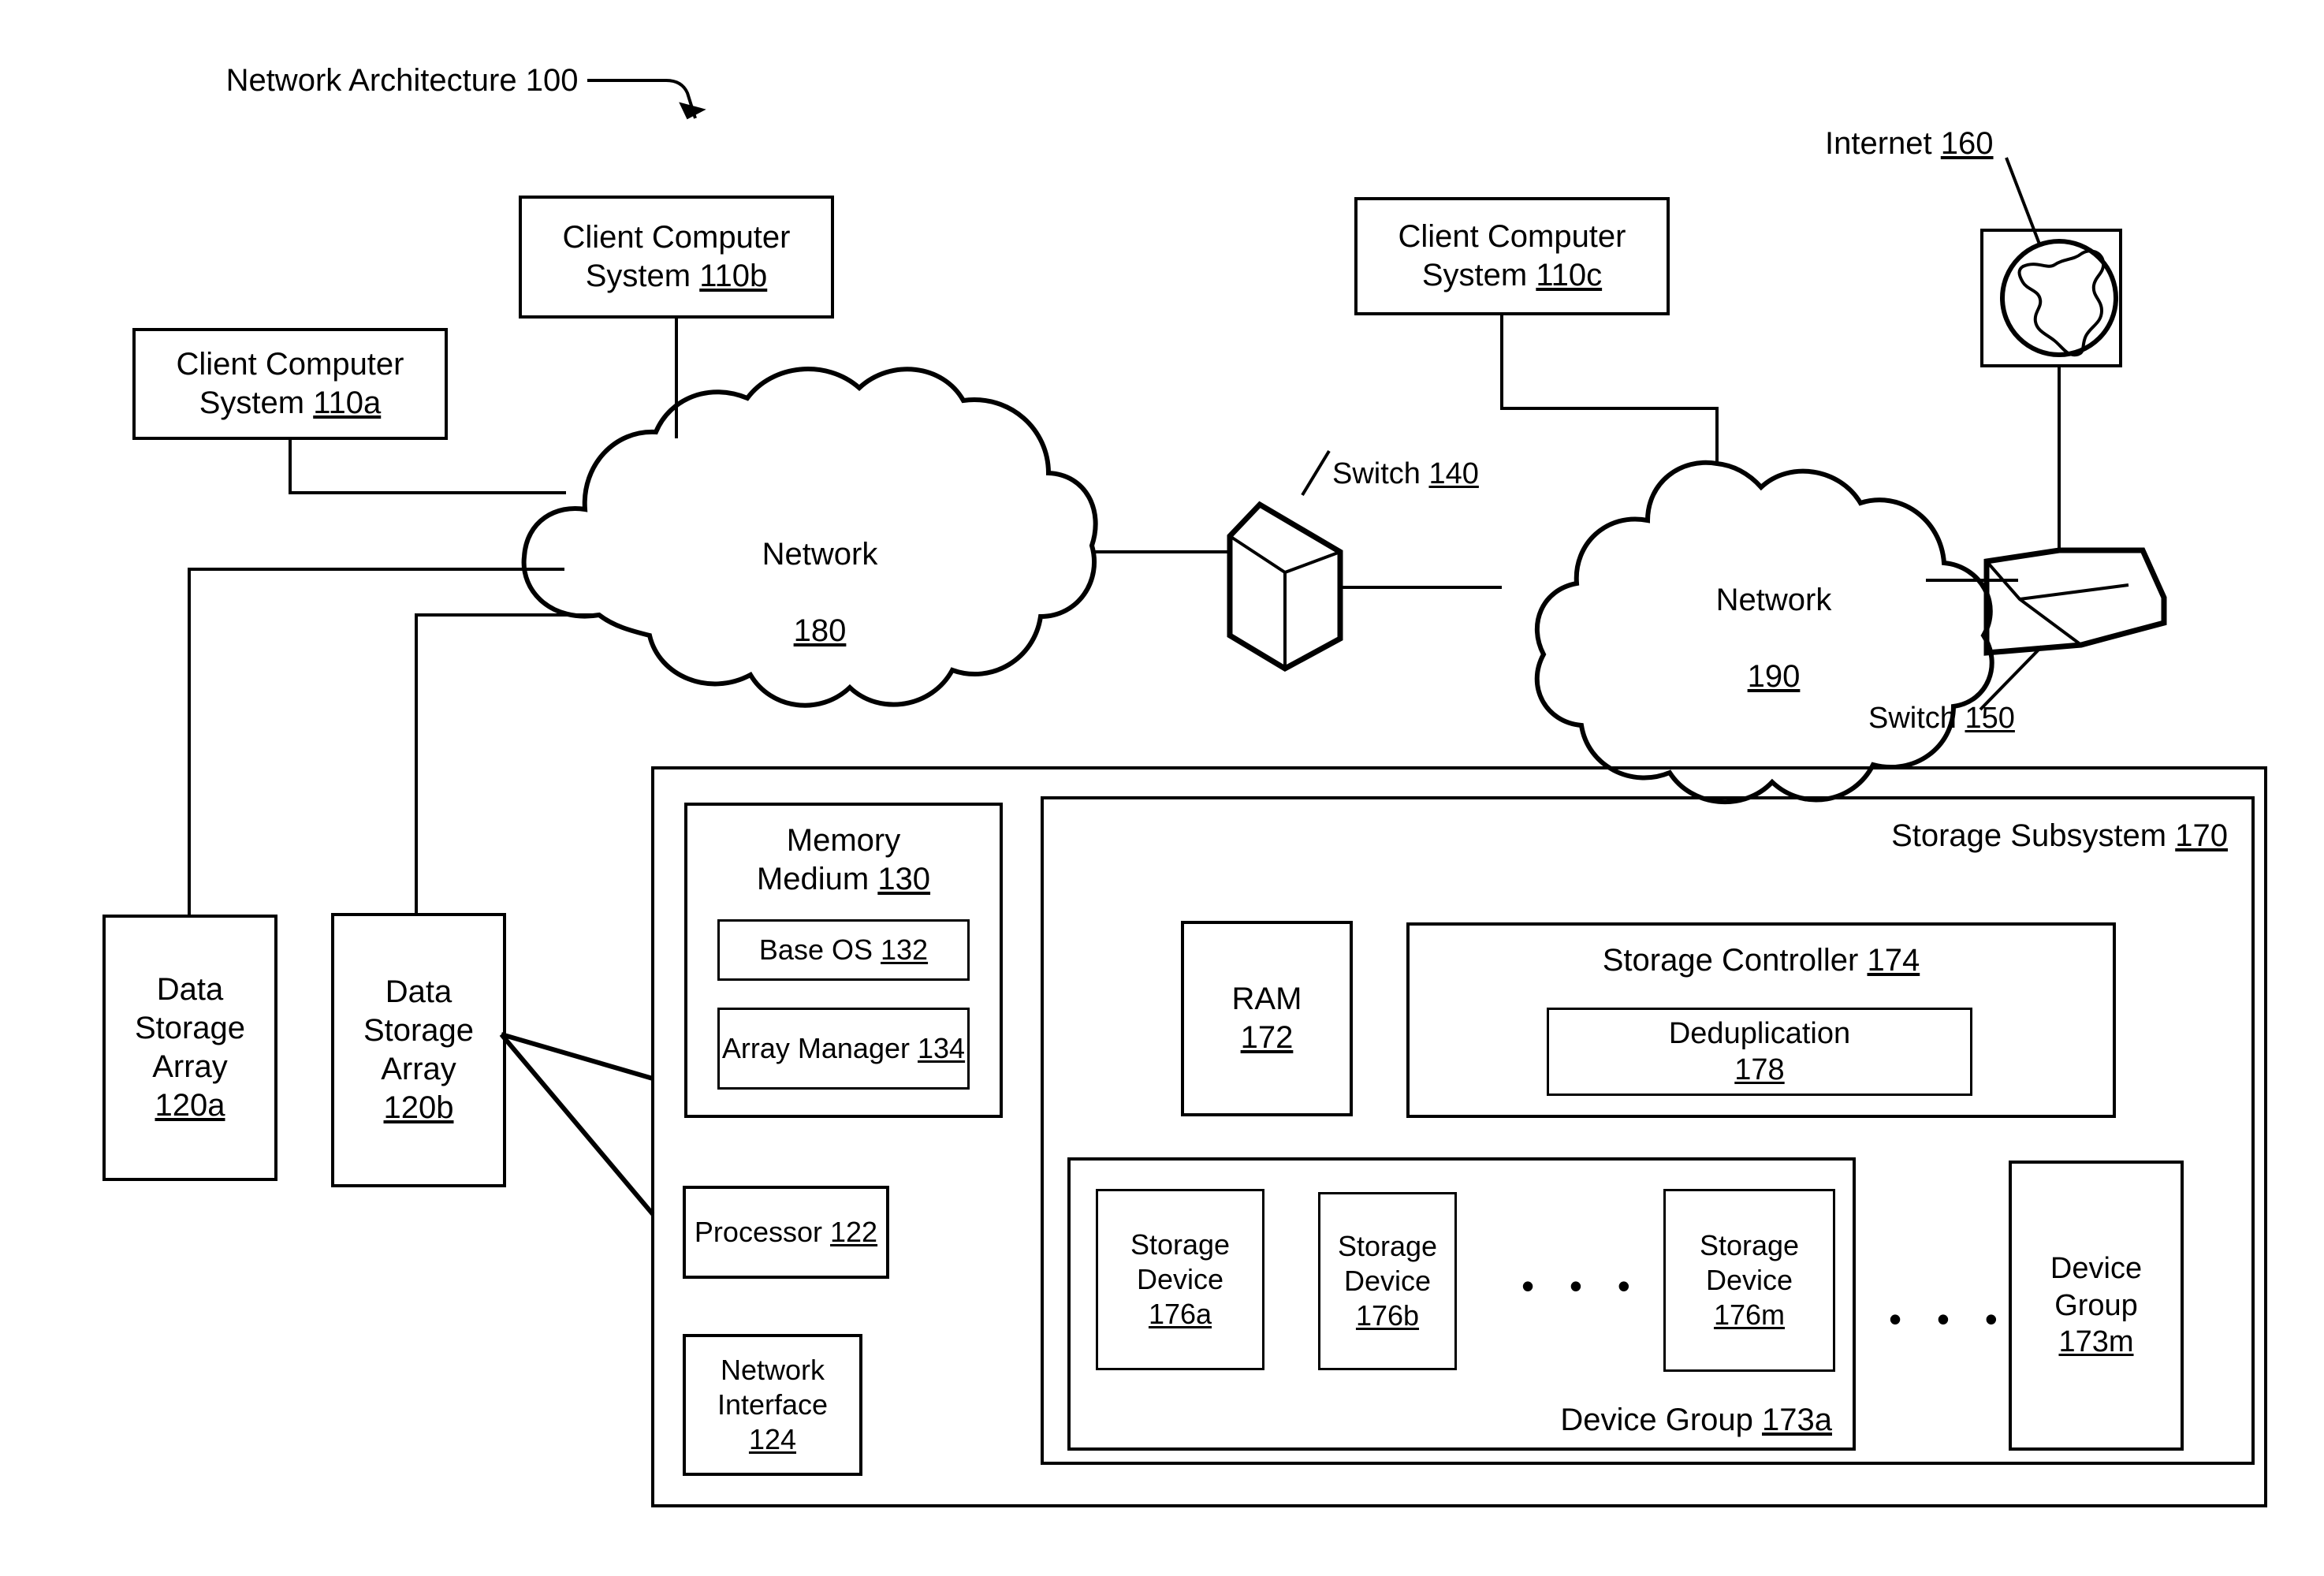  I want to click on base-os-132: Base OS 132, so click(843, 950).